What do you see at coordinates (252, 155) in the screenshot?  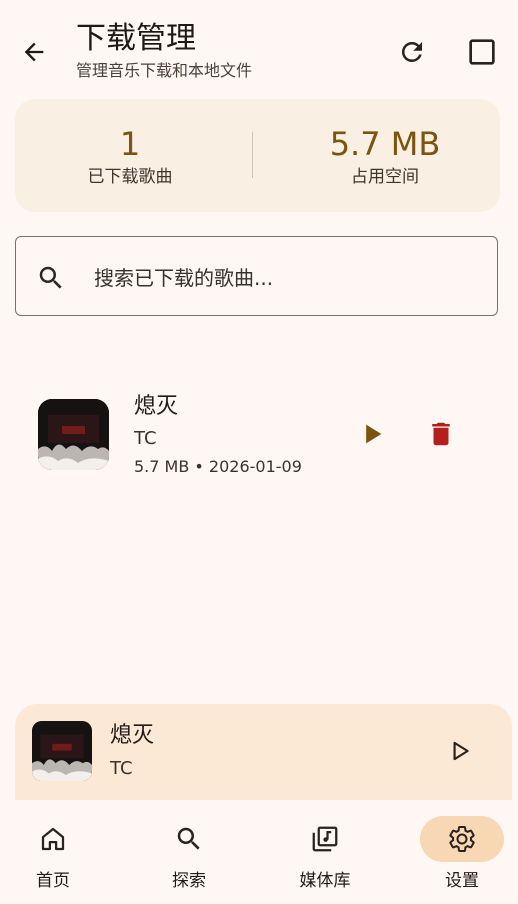 I see `stats-divider` at bounding box center [252, 155].